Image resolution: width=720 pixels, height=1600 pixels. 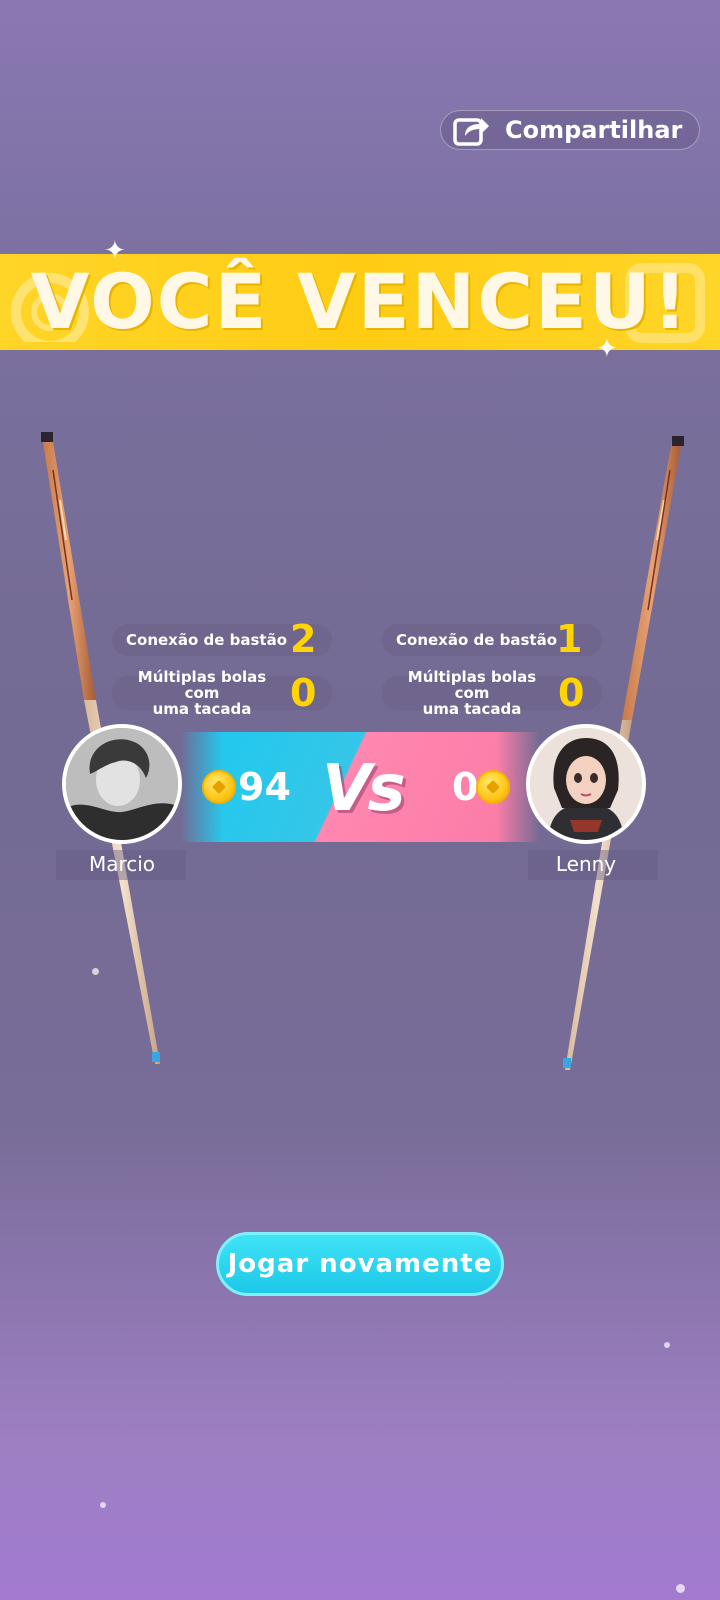 What do you see at coordinates (569, 639) in the screenshot?
I see `stat-combo-value-right: 1` at bounding box center [569, 639].